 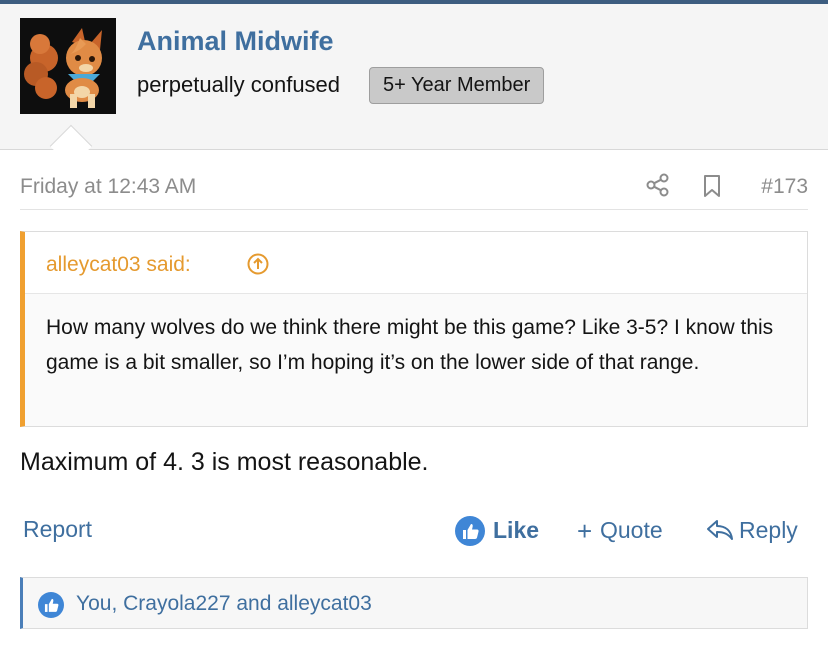 What do you see at coordinates (414, 186) in the screenshot?
I see `post-meta: Friday at 12:43 AM #173` at bounding box center [414, 186].